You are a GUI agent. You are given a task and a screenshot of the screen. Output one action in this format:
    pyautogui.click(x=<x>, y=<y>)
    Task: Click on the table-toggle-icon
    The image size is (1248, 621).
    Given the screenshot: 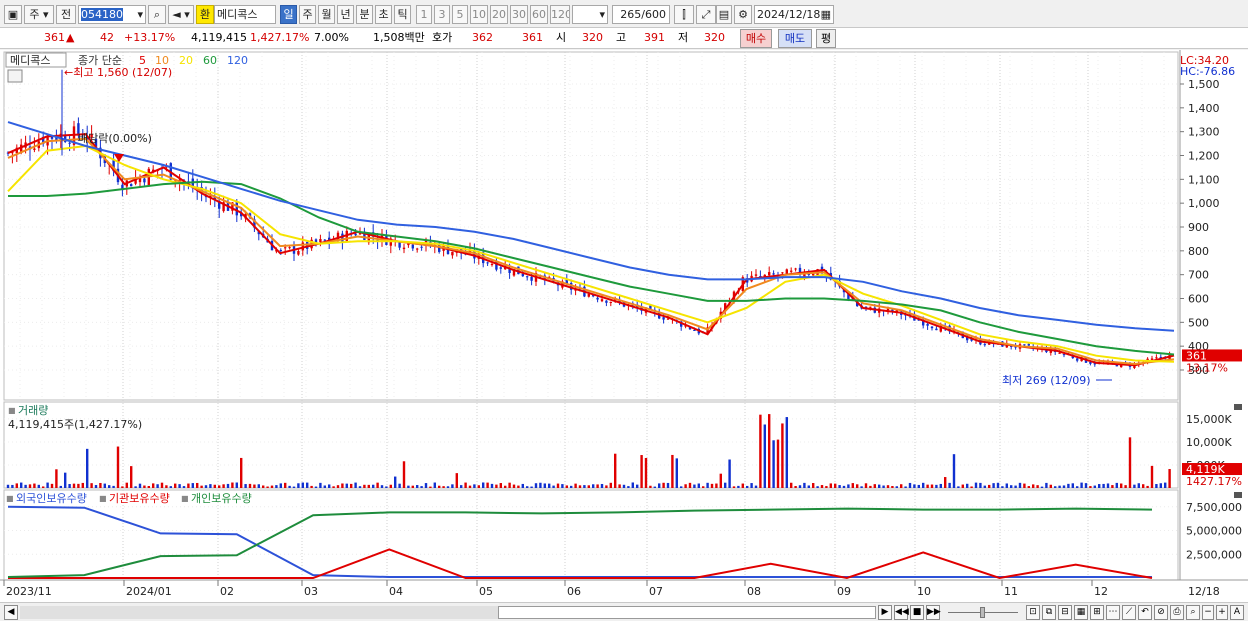 What is the action you would take?
    pyautogui.click(x=15, y=76)
    